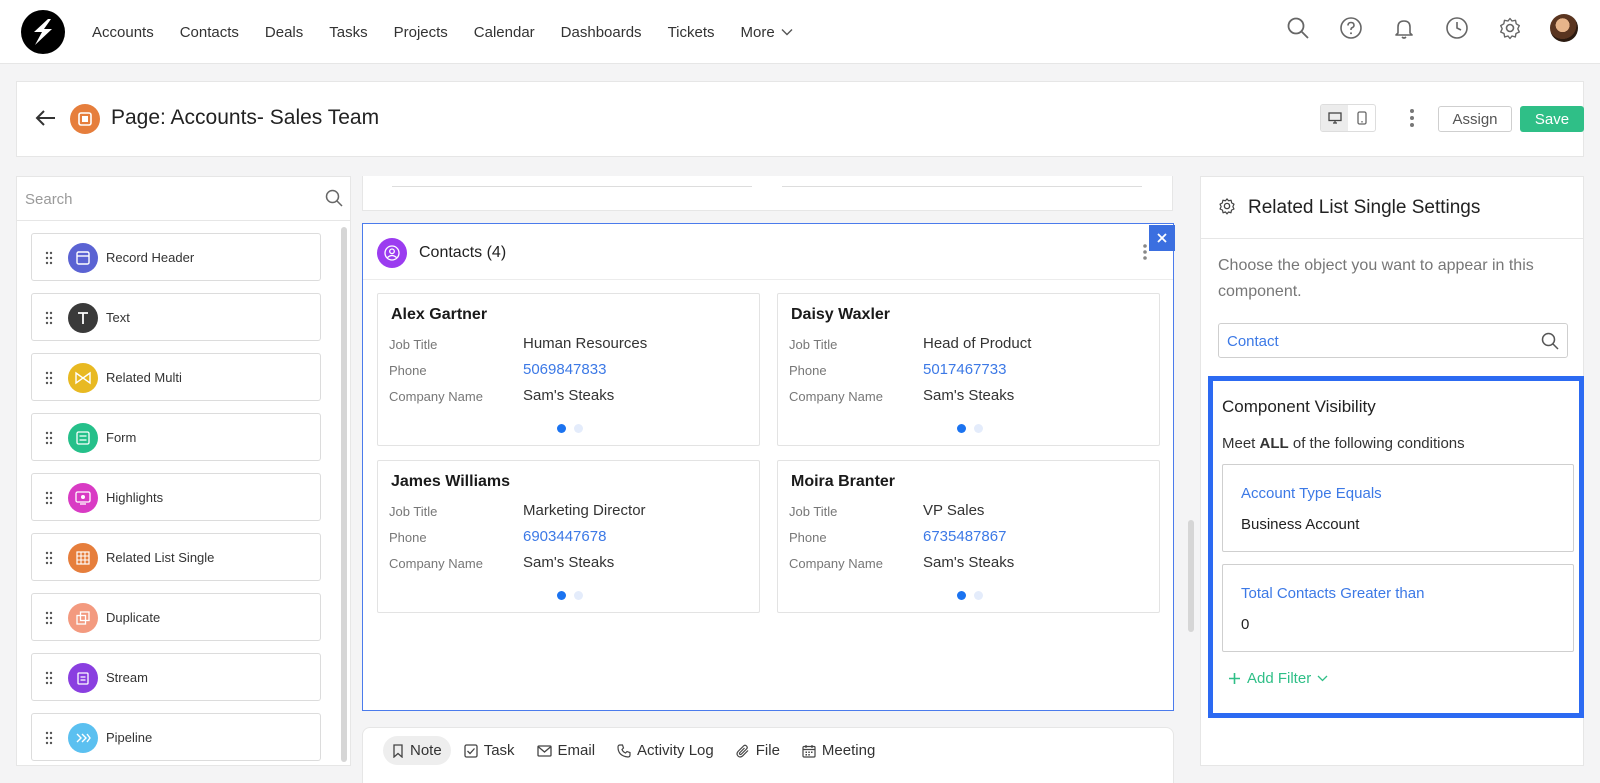  I want to click on help-icon, so click(1351, 28).